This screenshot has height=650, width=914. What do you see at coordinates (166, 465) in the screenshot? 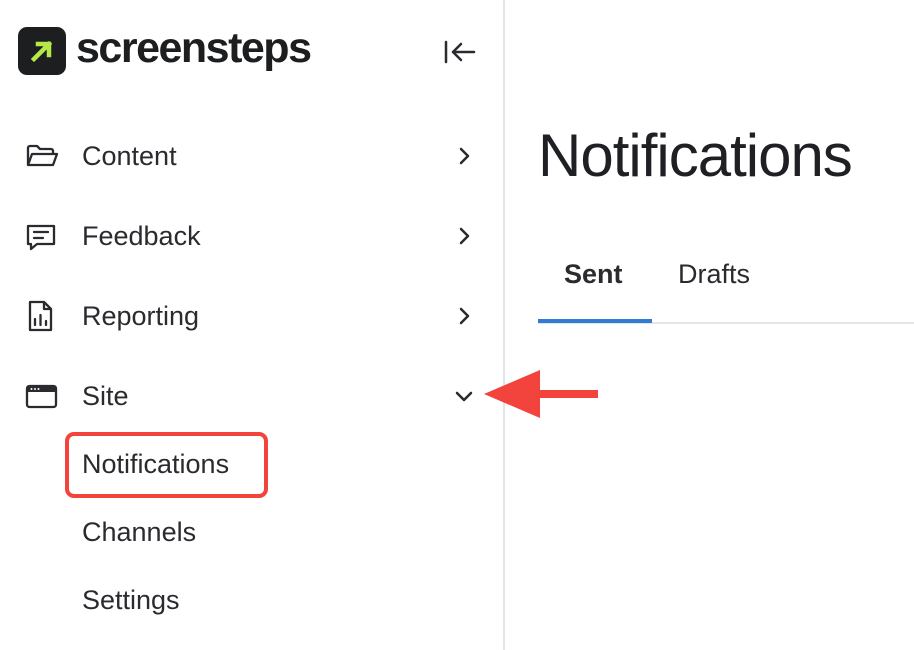
I see `highlight-annotation` at bounding box center [166, 465].